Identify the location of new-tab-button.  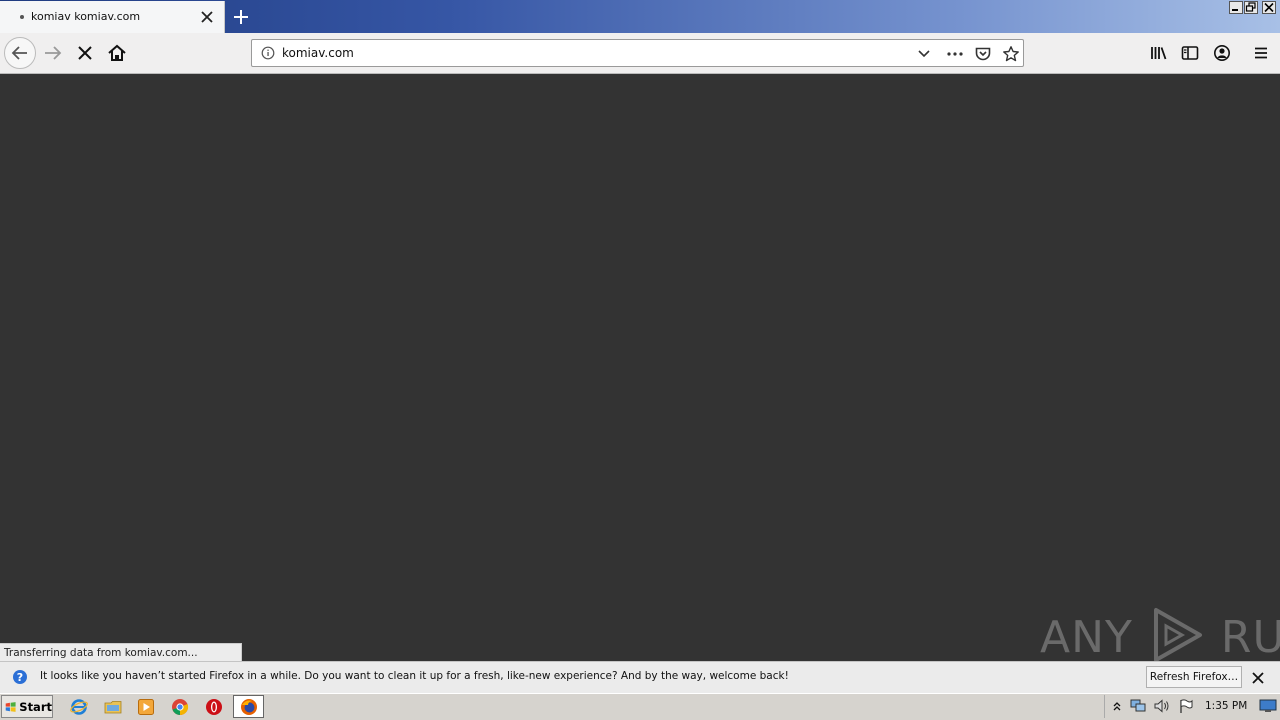
(241, 17).